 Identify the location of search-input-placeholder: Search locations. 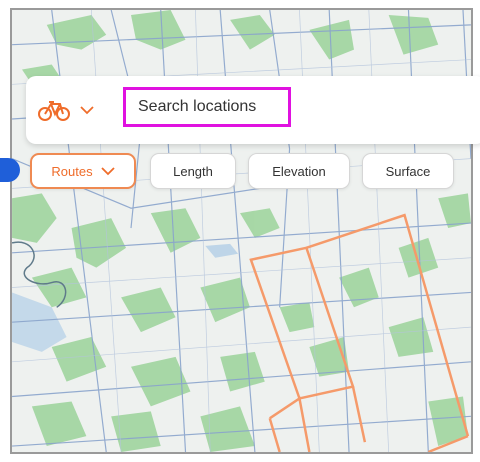
(197, 106).